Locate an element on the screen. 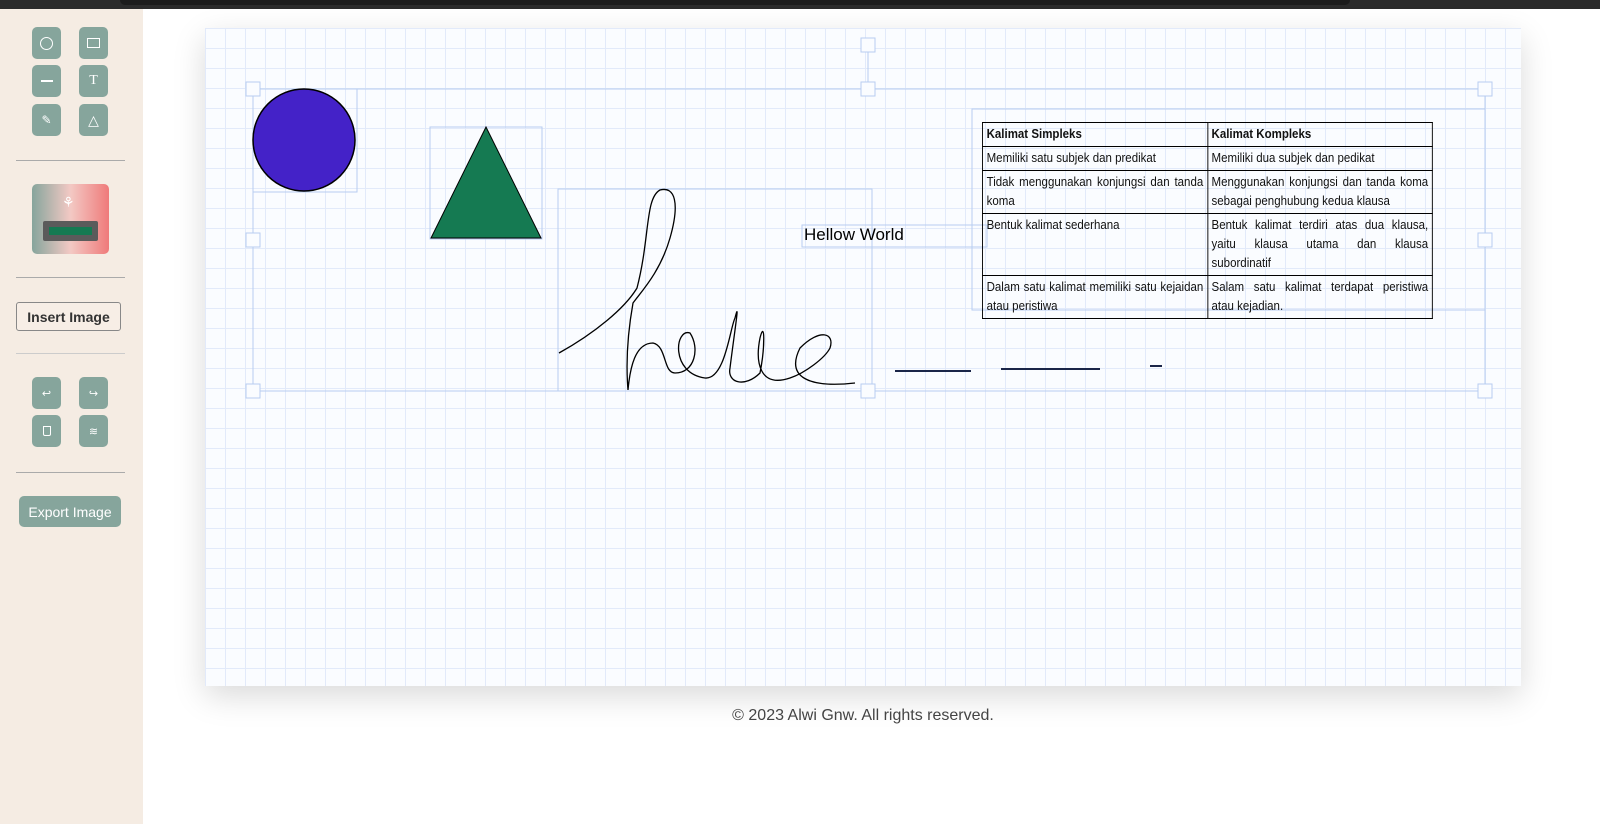 This screenshot has width=1600, height=824. table-cell: Memiliki dua subjek dan pedikat is located at coordinates (1319, 158).